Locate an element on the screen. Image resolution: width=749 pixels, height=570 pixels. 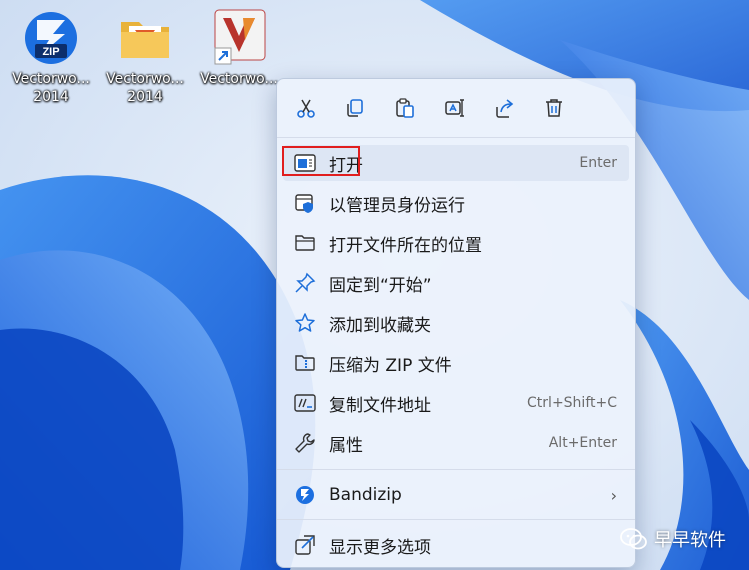
menu-item-label: 以管理员身份运行 is located at coordinates (397, 205).